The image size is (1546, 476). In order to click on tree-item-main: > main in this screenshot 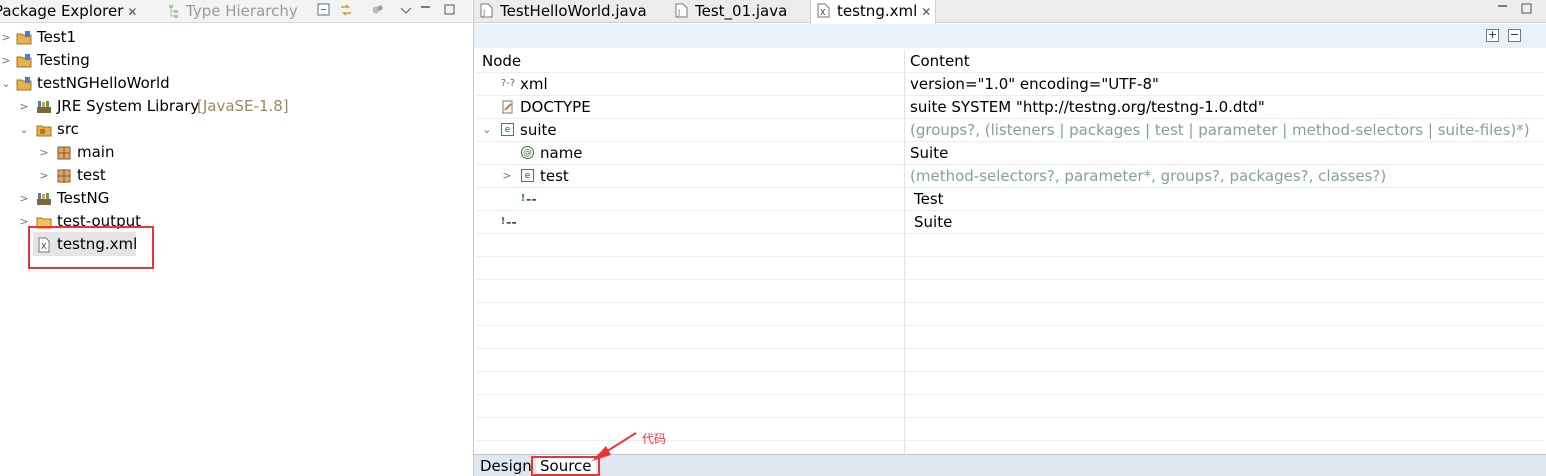, I will do `click(150, 152)`.